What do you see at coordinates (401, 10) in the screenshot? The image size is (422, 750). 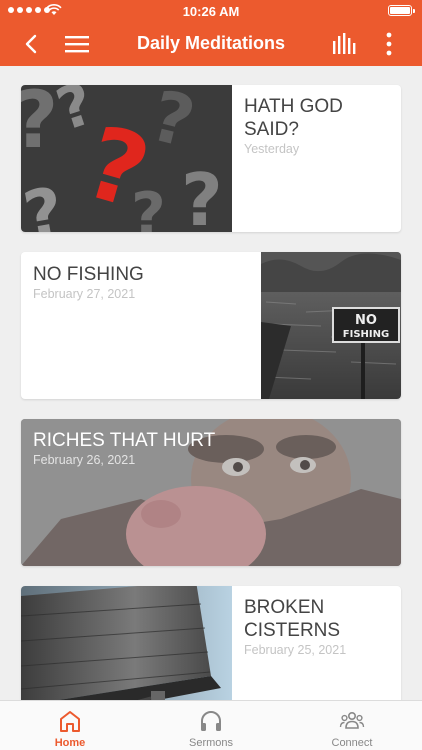 I see `battery-icon` at bounding box center [401, 10].